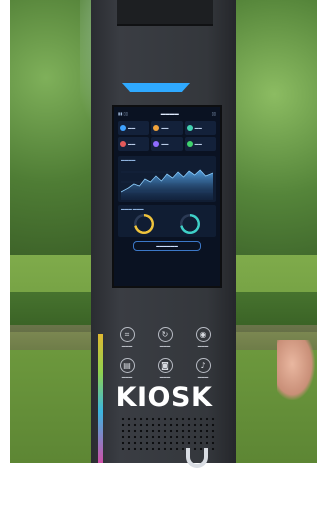 The image size is (328, 507). I want to click on speaker-grille, so click(168, 433).